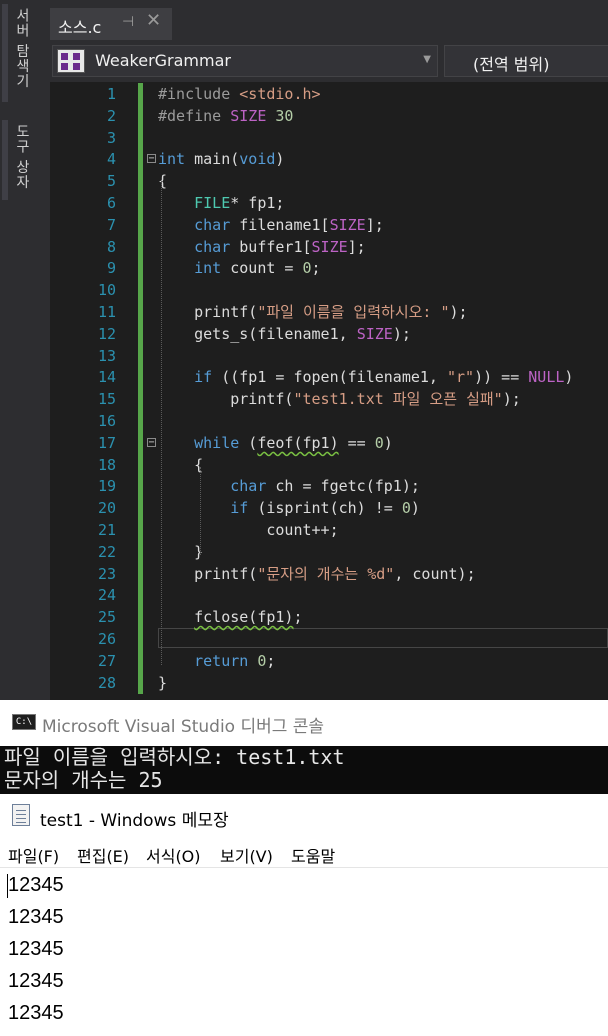 This screenshot has height=1036, width=608. Describe the element at coordinates (106, 442) in the screenshot. I see `line-number: 17` at that location.